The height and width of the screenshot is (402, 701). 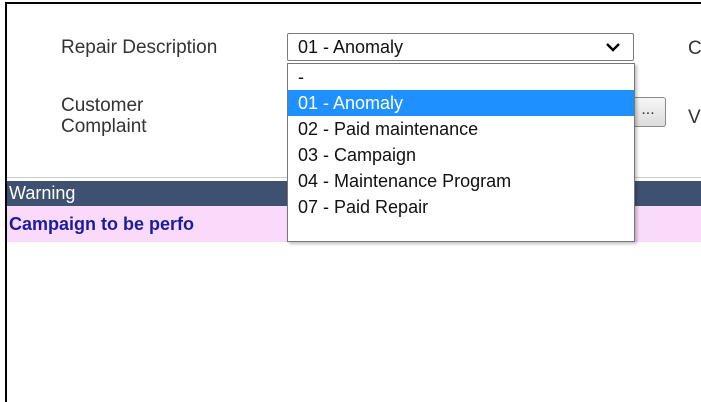 What do you see at coordinates (102, 105) in the screenshot?
I see `customer-complaint-label-line1: Customer` at bounding box center [102, 105].